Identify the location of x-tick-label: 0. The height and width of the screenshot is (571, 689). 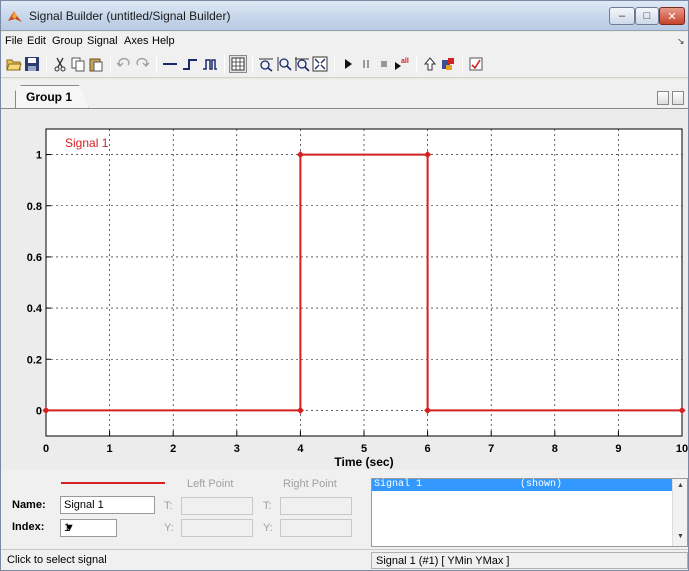
(46, 449).